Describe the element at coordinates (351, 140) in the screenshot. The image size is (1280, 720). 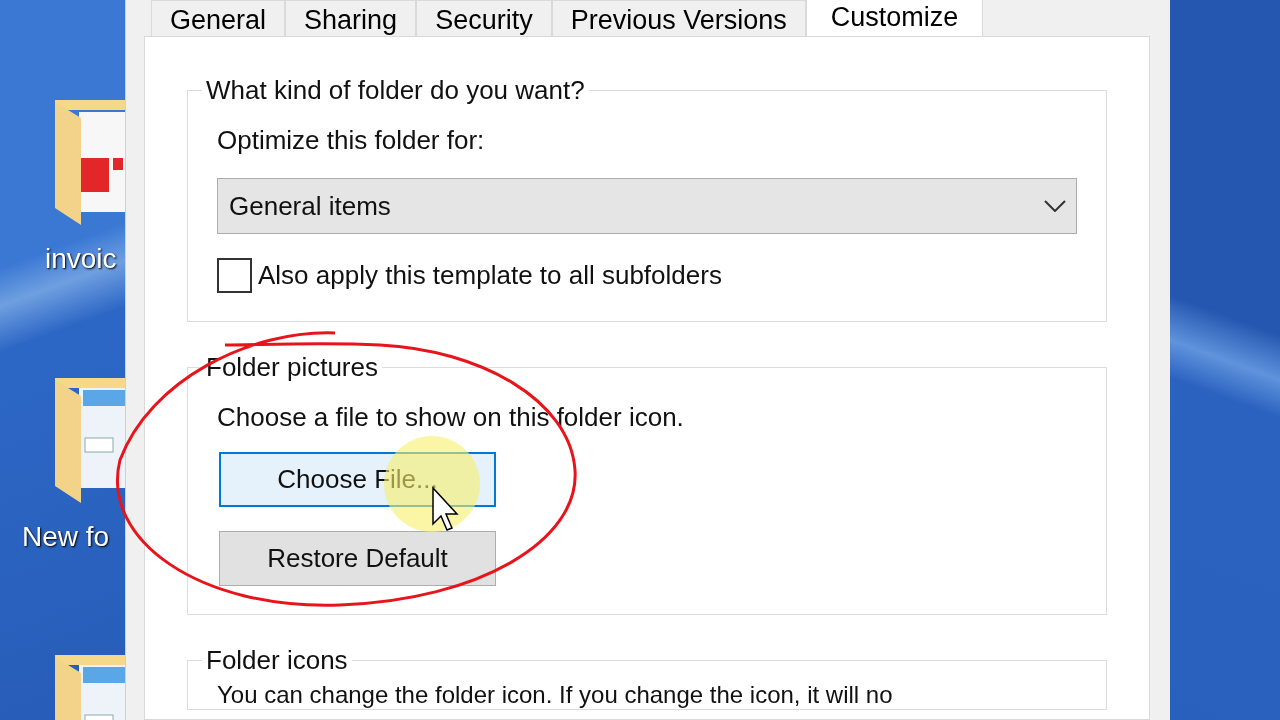
I see `field-label: Optimize this folder for:` at that location.